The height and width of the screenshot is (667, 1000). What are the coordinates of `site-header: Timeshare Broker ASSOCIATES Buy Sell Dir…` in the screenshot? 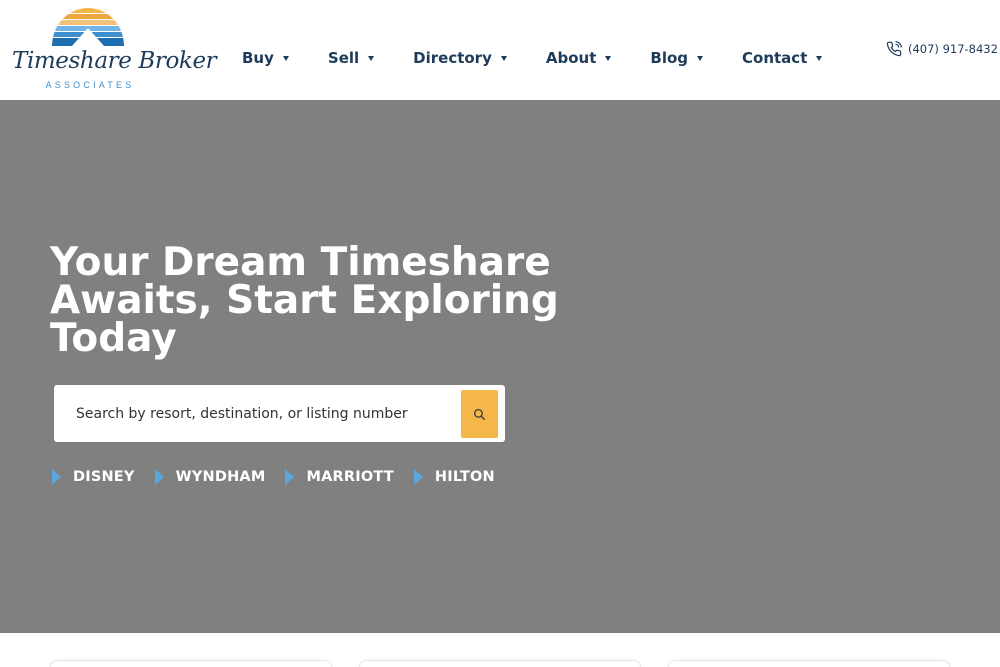 It's located at (500, 50).